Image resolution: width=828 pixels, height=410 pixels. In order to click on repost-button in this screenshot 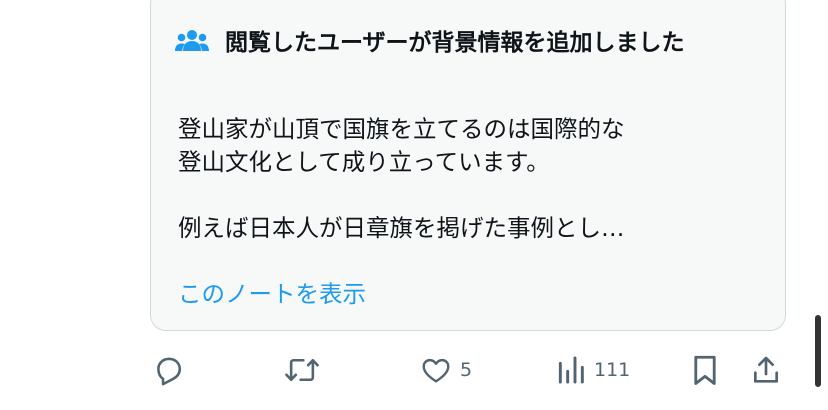, I will do `click(302, 370)`.